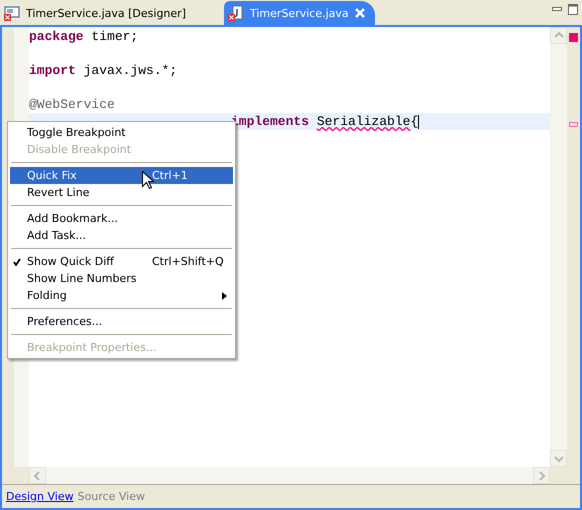 This screenshot has height=510, width=582. I want to click on menu-item: Folding, so click(121, 295).